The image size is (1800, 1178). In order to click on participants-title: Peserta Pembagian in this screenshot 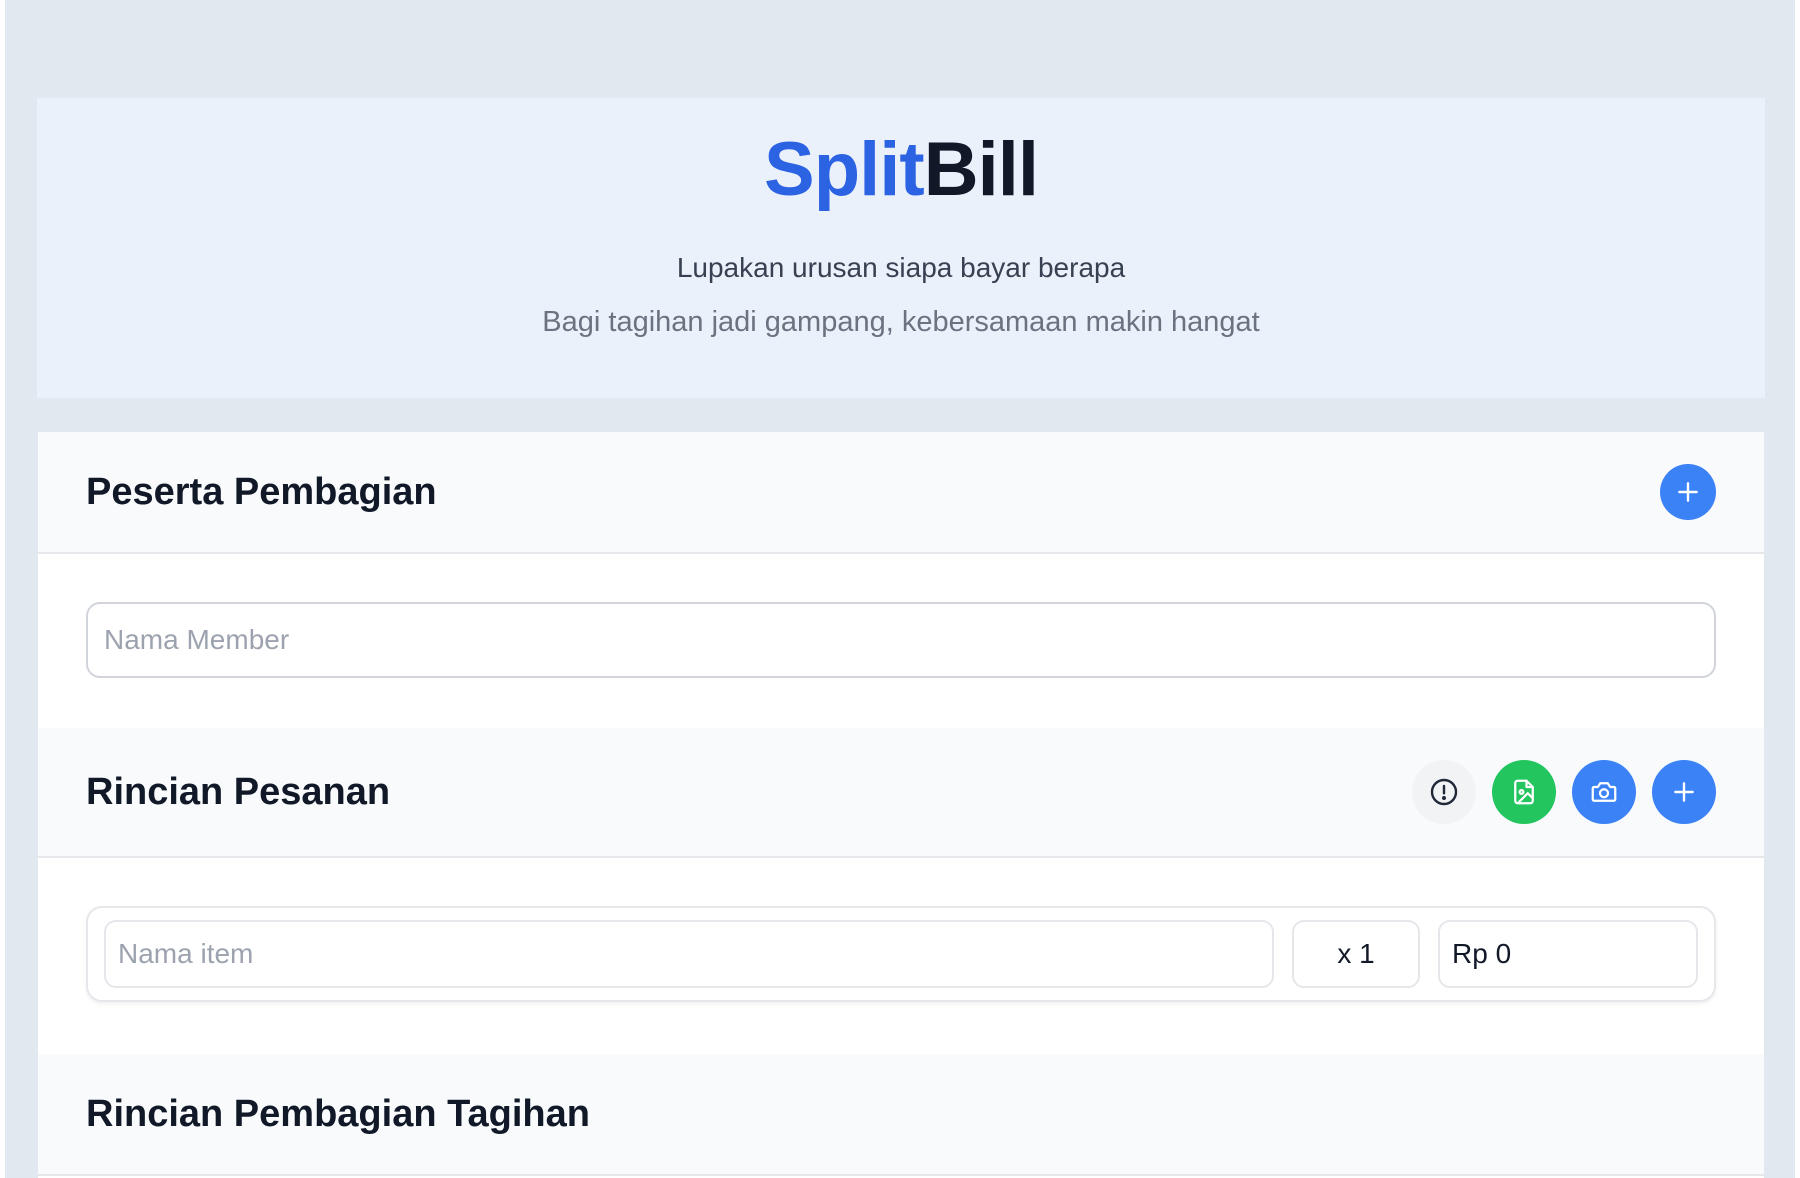, I will do `click(261, 491)`.